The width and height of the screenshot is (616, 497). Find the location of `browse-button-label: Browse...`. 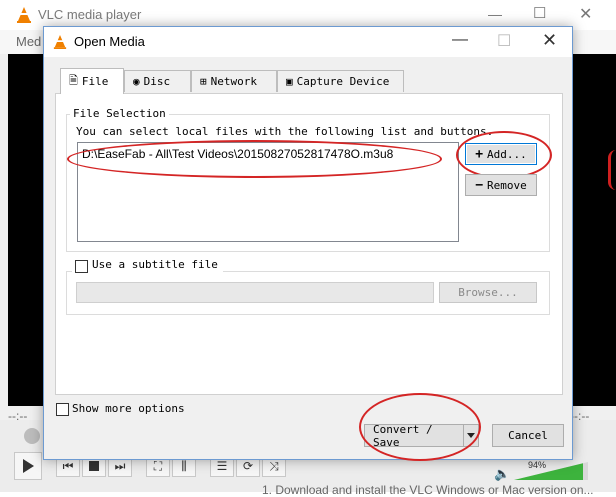

browse-button-label: Browse... is located at coordinates (488, 292).